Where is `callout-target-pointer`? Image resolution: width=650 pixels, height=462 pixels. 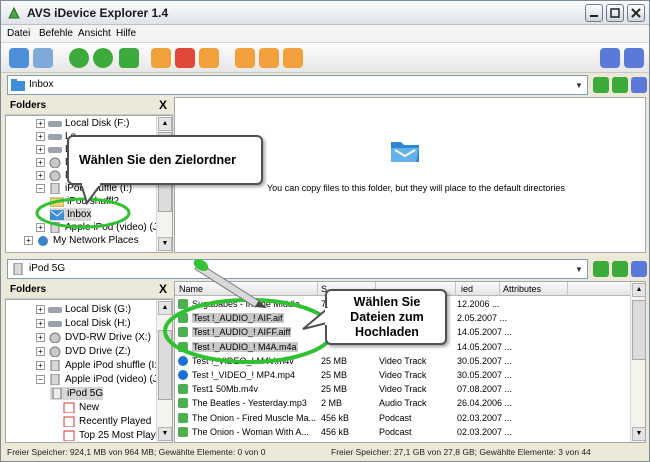 callout-target-pointer is located at coordinates (91, 194).